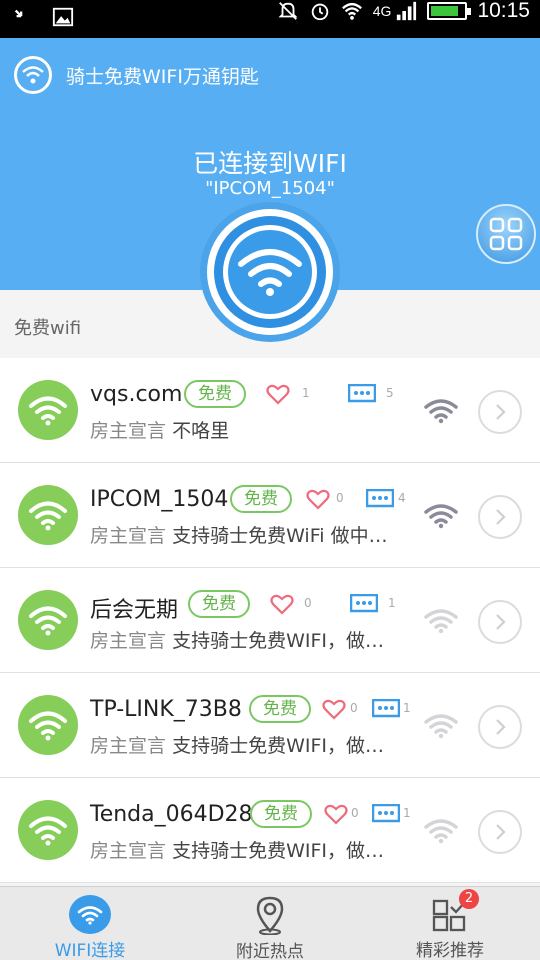  What do you see at coordinates (270, 19) in the screenshot?
I see `status-bar: 4G 10:15` at bounding box center [270, 19].